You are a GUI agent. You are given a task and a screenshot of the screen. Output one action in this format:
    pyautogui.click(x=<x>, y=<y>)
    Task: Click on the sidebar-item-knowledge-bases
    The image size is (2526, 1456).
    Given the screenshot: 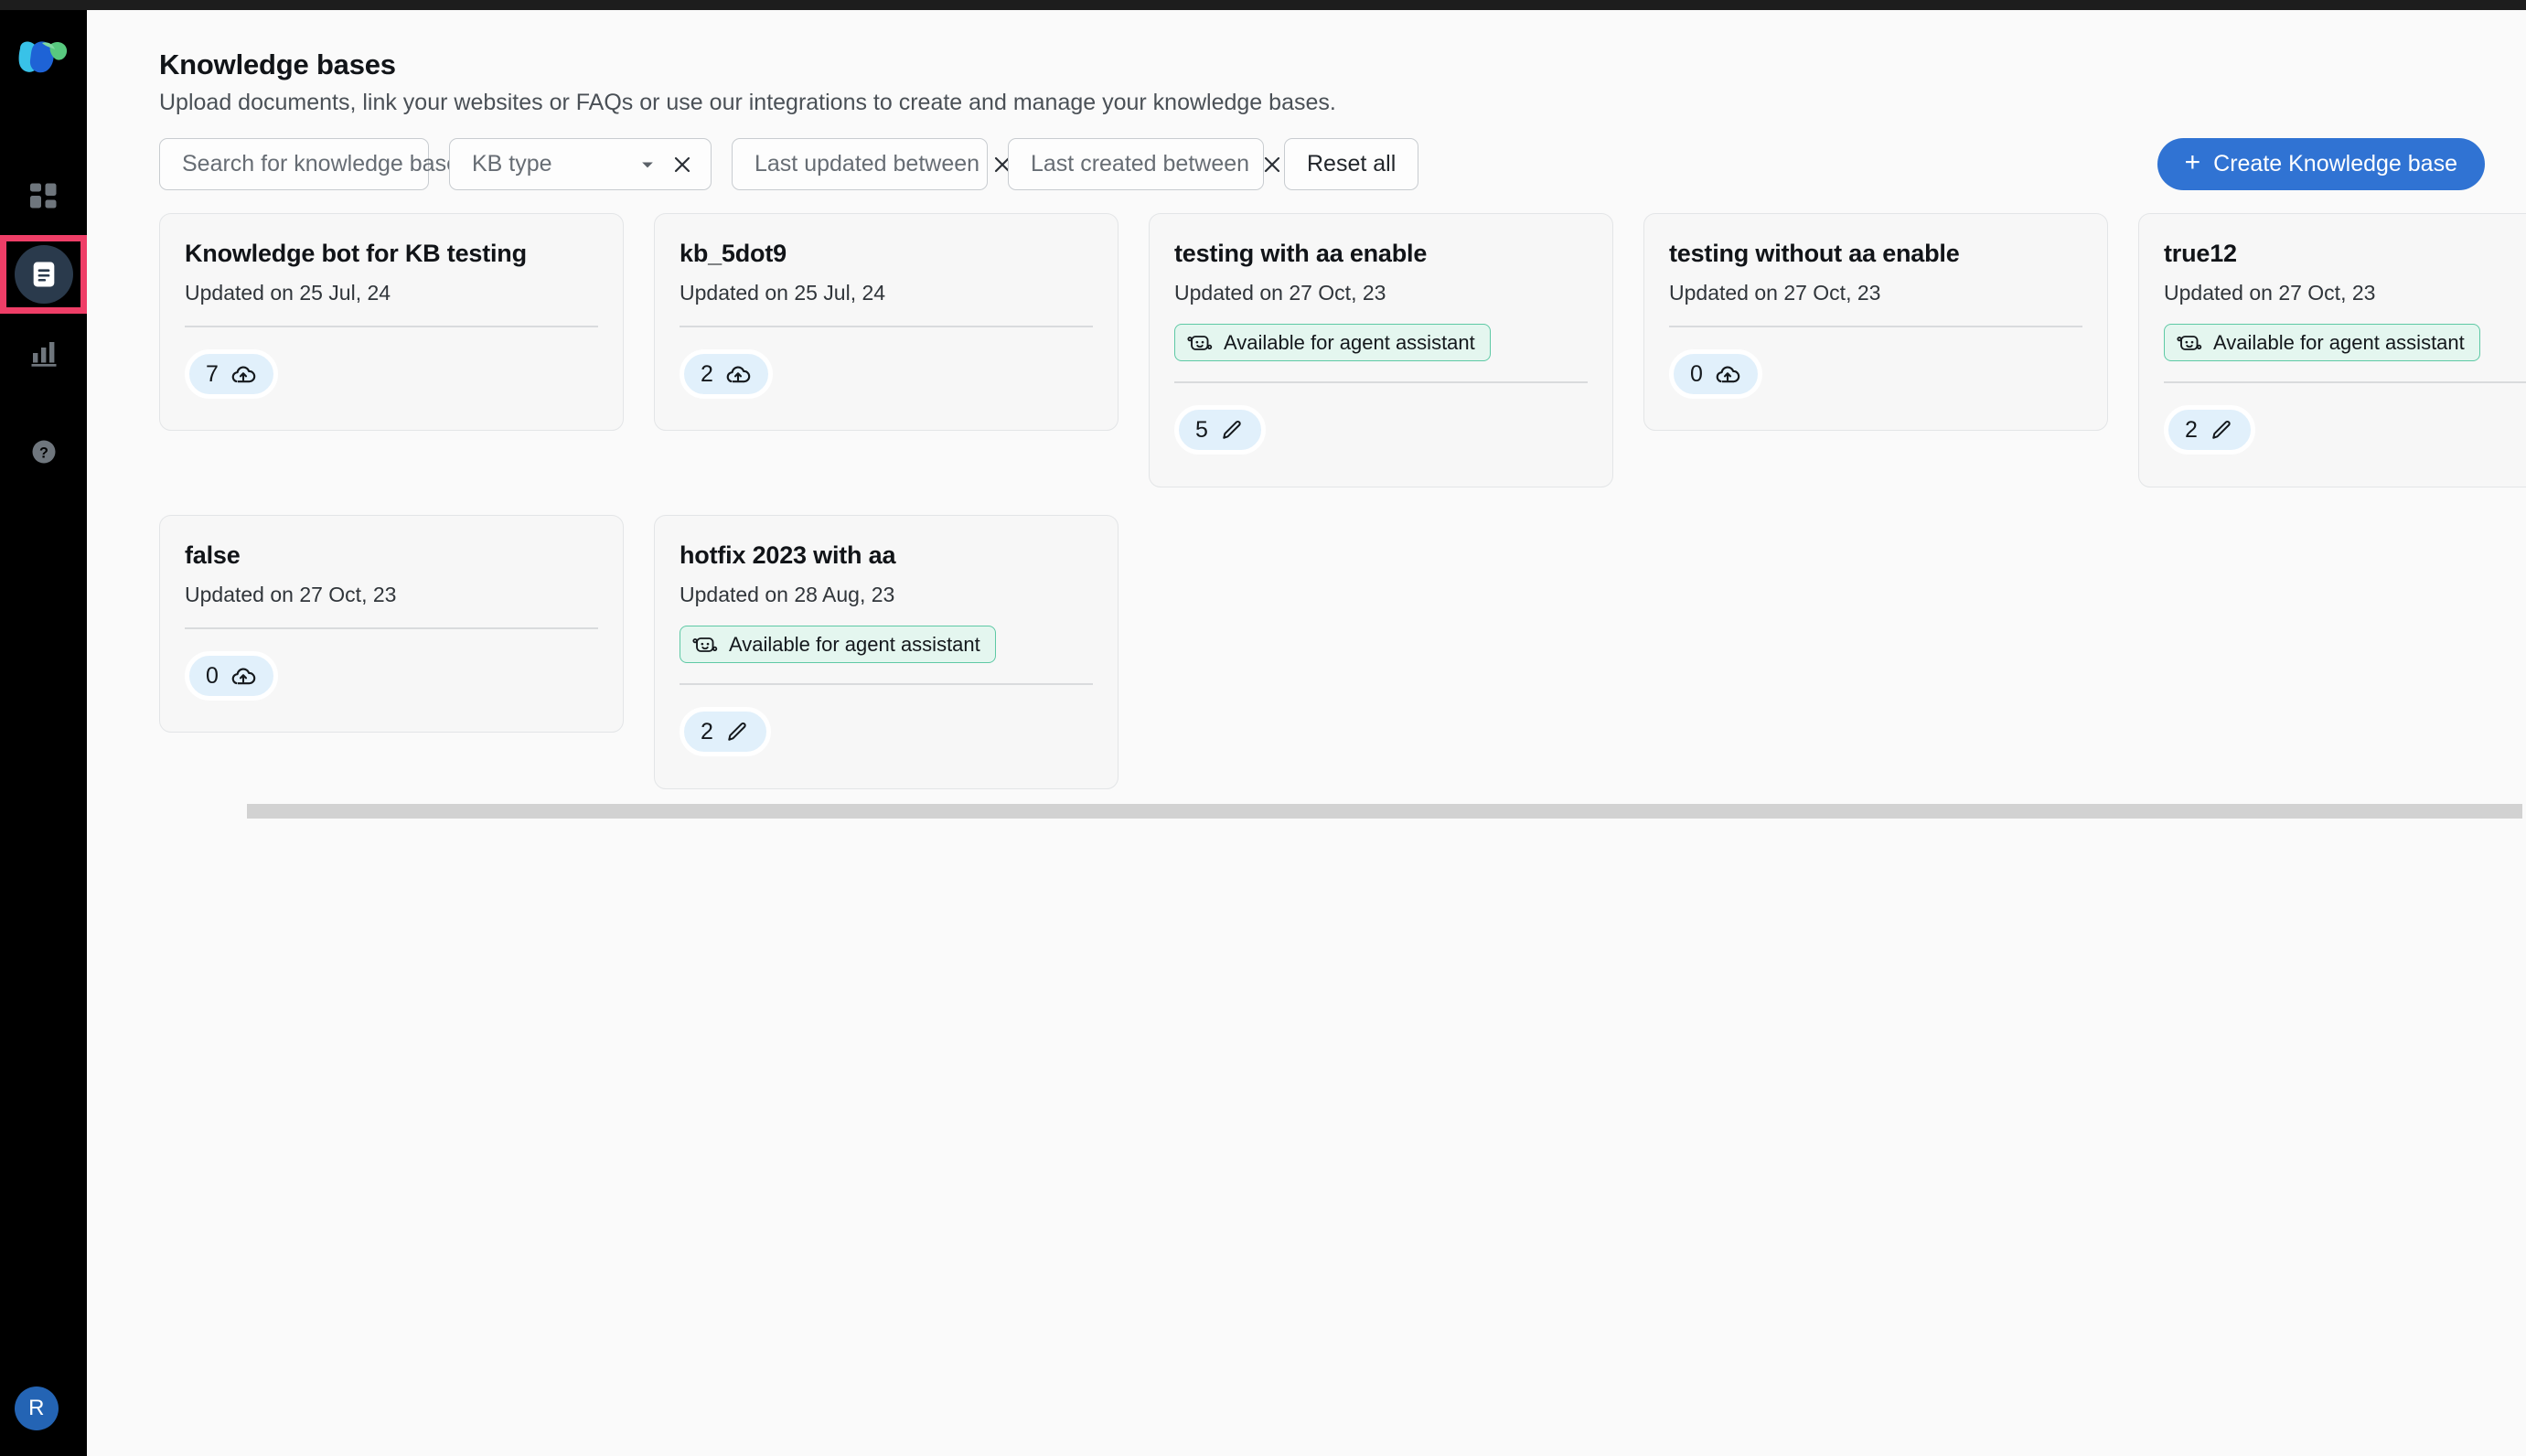 What is the action you would take?
    pyautogui.click(x=44, y=274)
    